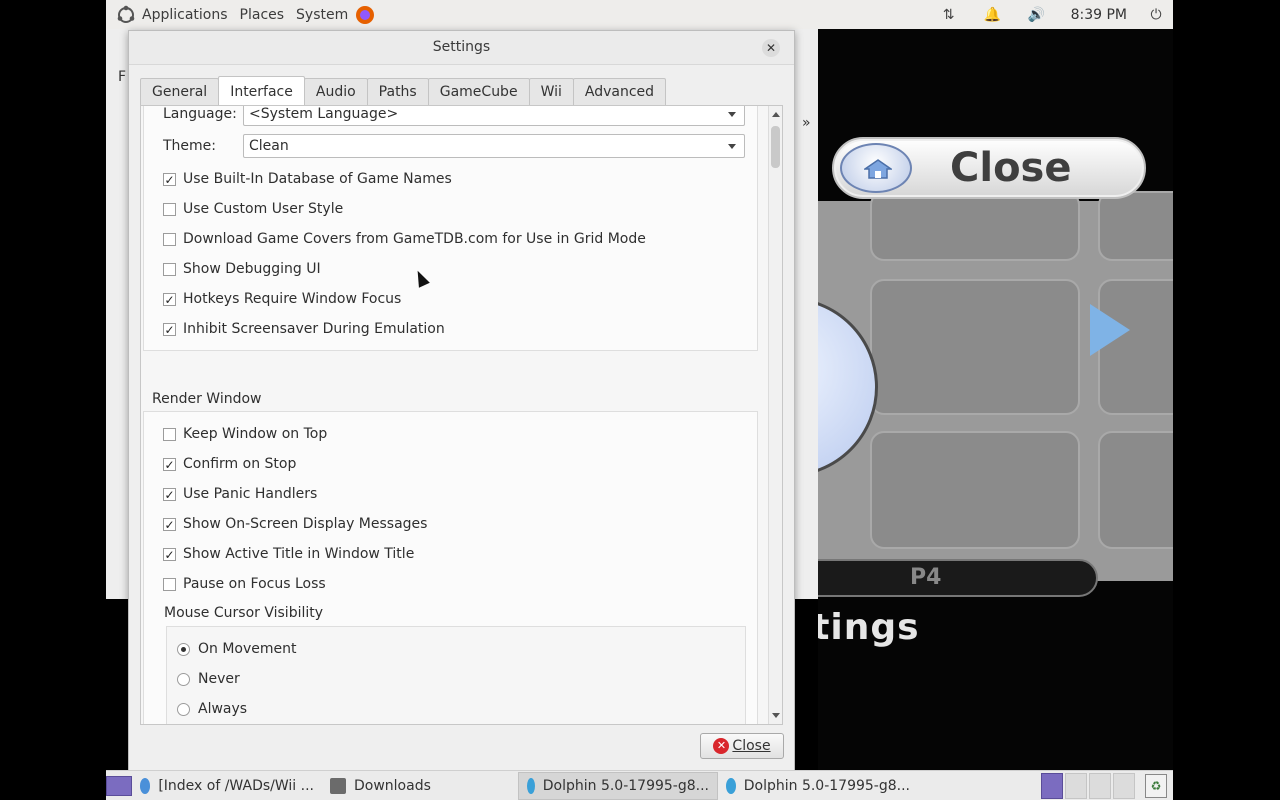 The width and height of the screenshot is (1280, 800). I want to click on firefox-icon, so click(365, 15).